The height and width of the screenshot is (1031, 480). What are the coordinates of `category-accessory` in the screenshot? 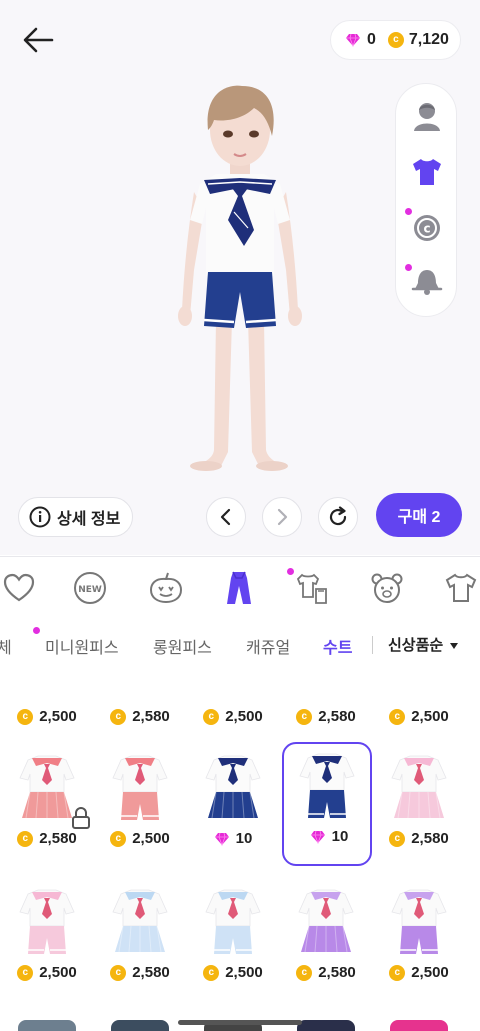 It's located at (387, 588).